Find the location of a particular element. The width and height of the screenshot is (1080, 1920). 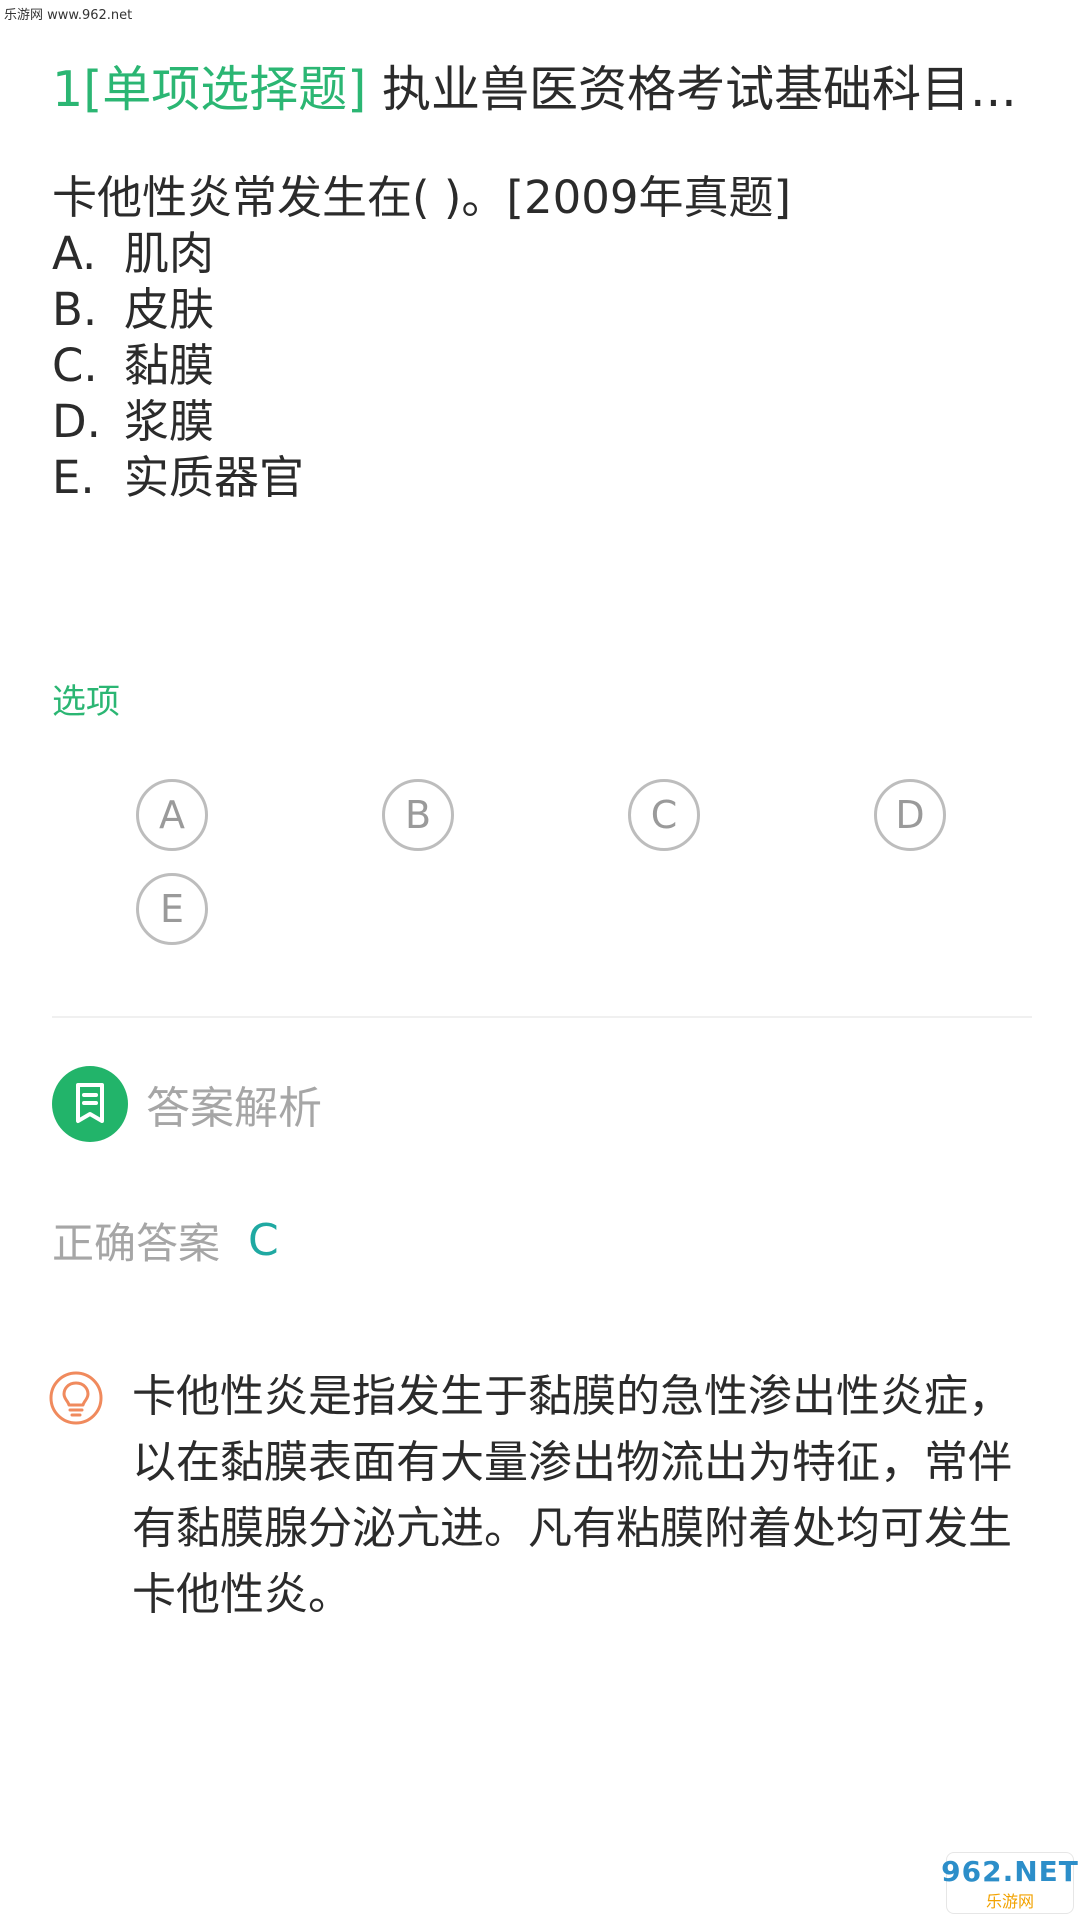

watermark-logo-subtext: 乐游网 is located at coordinates (1009, 1901).